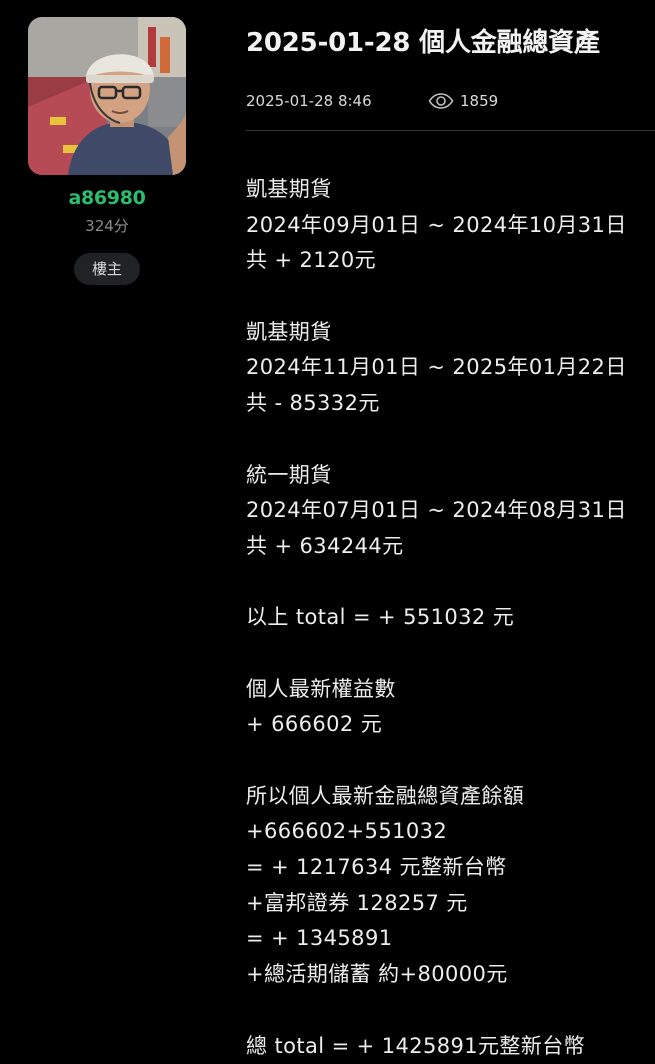 The height and width of the screenshot is (1064, 655). I want to click on post-content-line: 共 + 634244元, so click(450, 547).